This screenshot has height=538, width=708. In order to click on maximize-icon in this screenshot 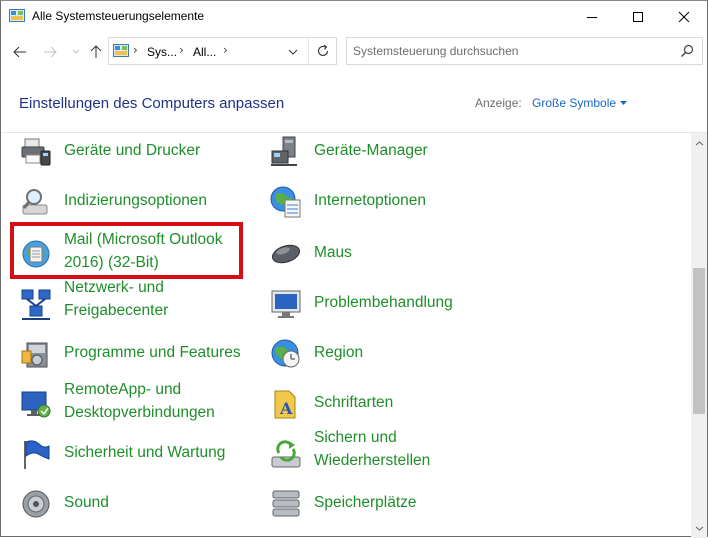, I will do `click(638, 16)`.